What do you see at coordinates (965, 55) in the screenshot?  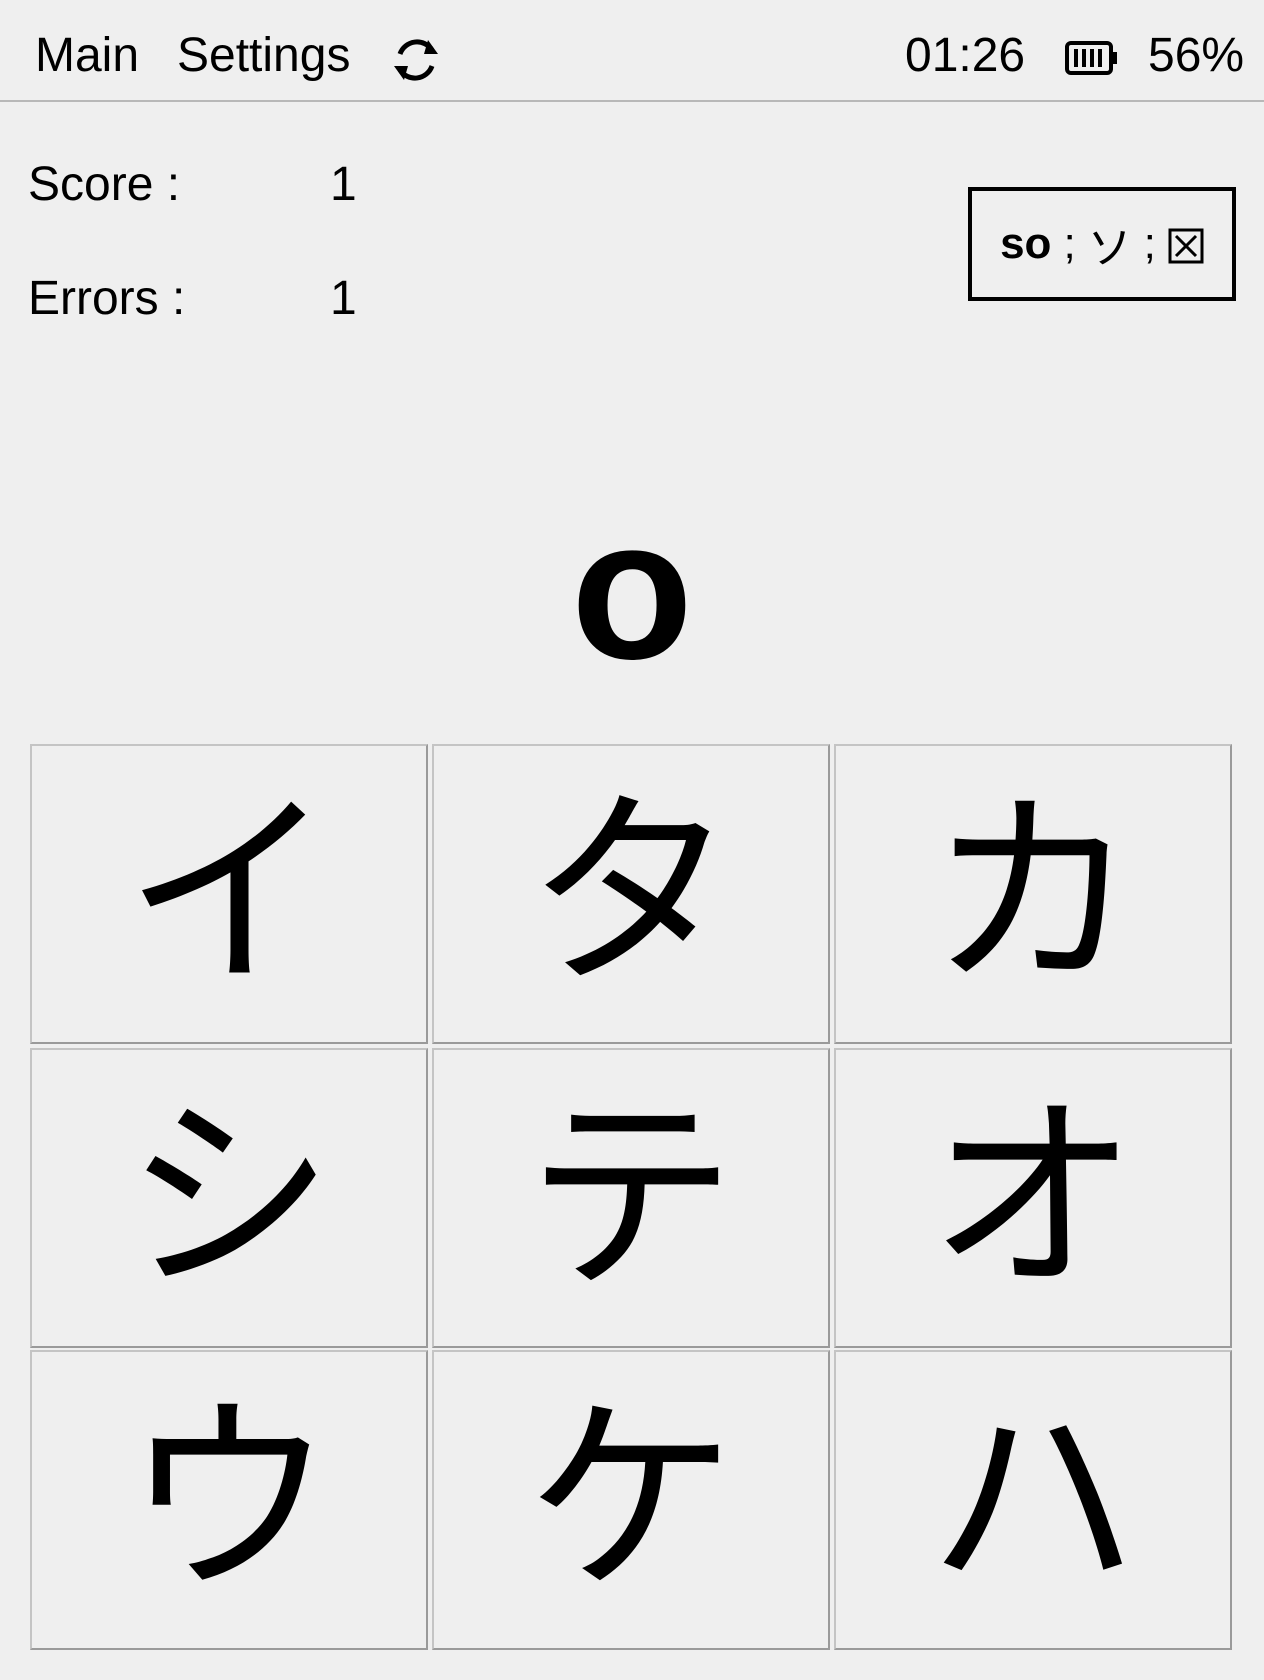 I see `clock: 01:26` at bounding box center [965, 55].